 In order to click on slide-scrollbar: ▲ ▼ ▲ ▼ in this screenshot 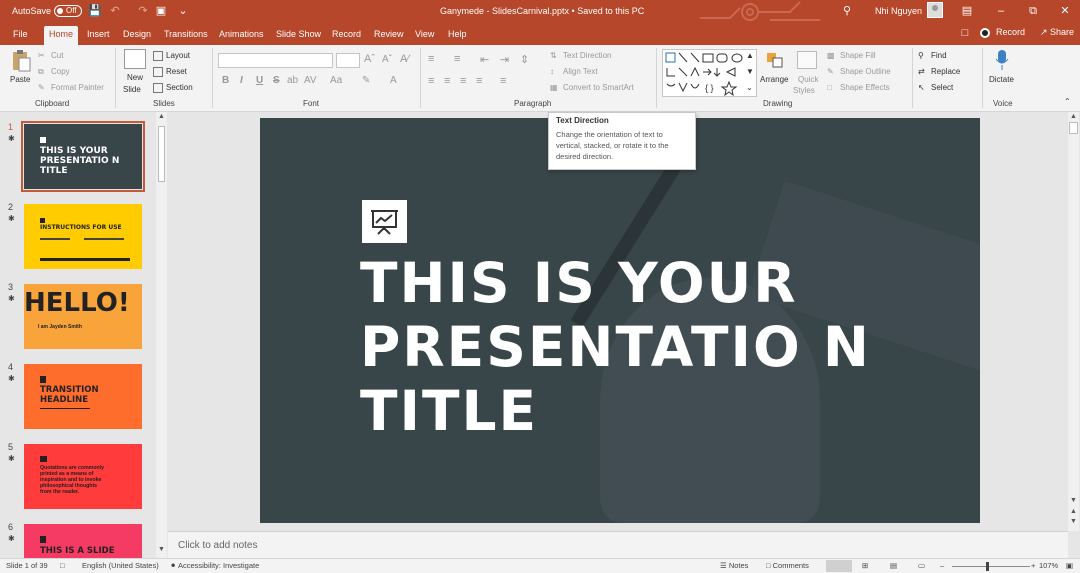, I will do `click(1073, 321)`.